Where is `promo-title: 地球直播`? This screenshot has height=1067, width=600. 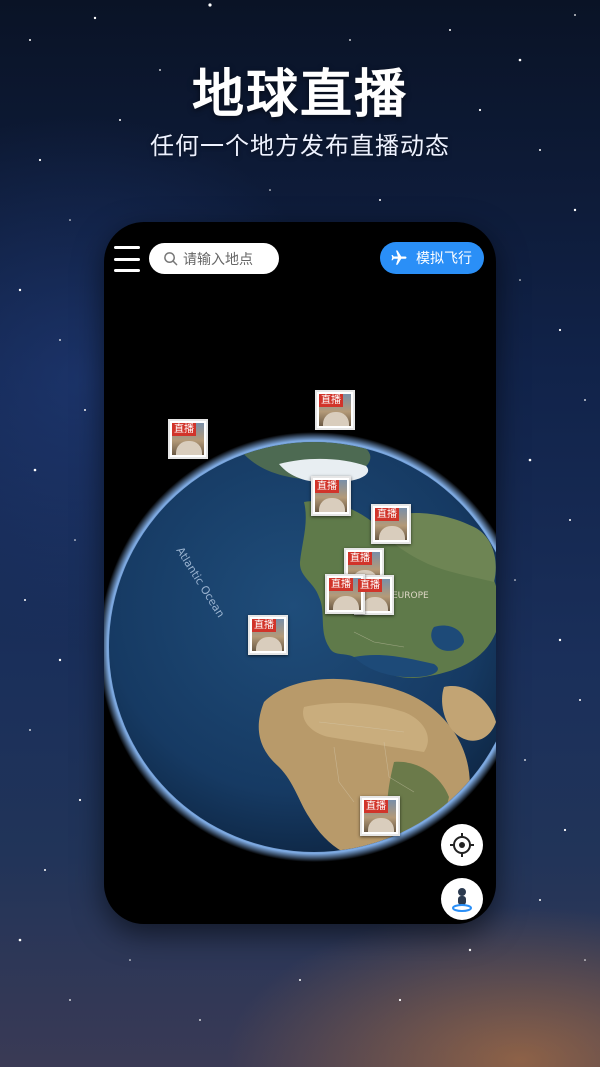
promo-title: 地球直播 is located at coordinates (299, 95).